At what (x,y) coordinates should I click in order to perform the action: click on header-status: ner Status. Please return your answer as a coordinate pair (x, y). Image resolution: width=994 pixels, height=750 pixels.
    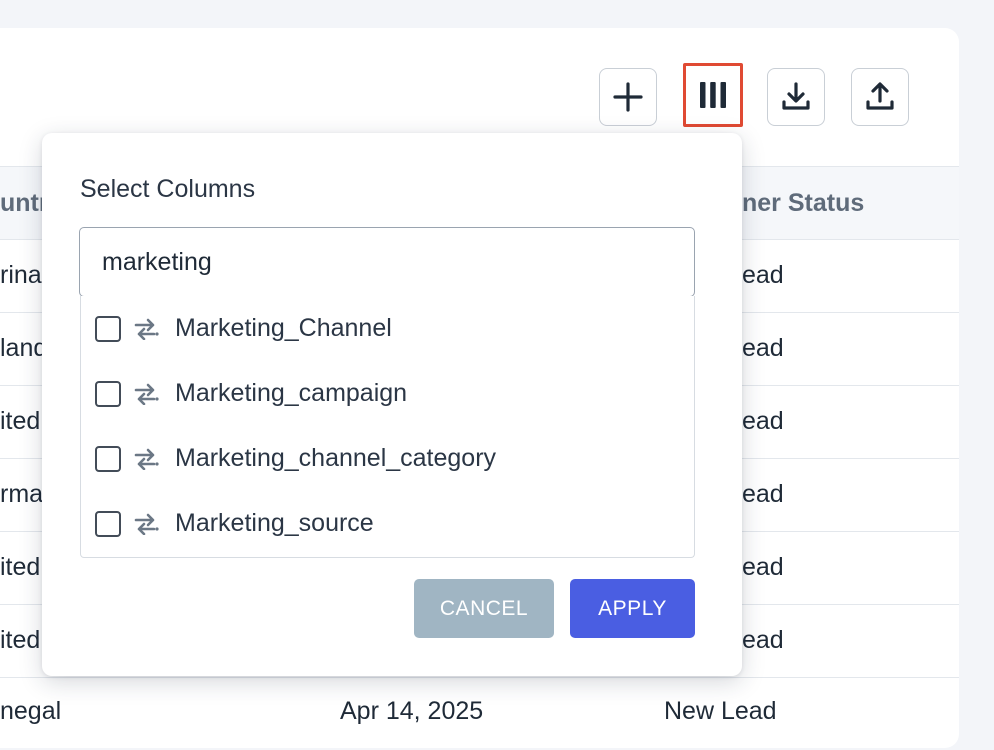
    Looking at the image, I should click on (803, 203).